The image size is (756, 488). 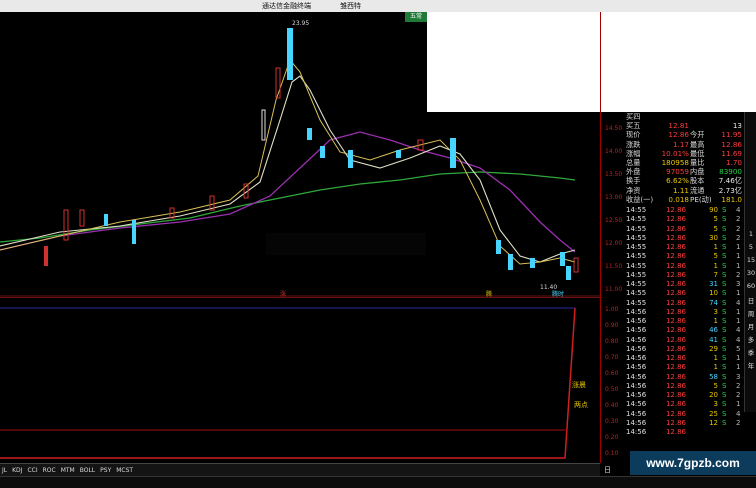 What do you see at coordinates (751, 247) in the screenshot?
I see `period-button: 5` at bounding box center [751, 247].